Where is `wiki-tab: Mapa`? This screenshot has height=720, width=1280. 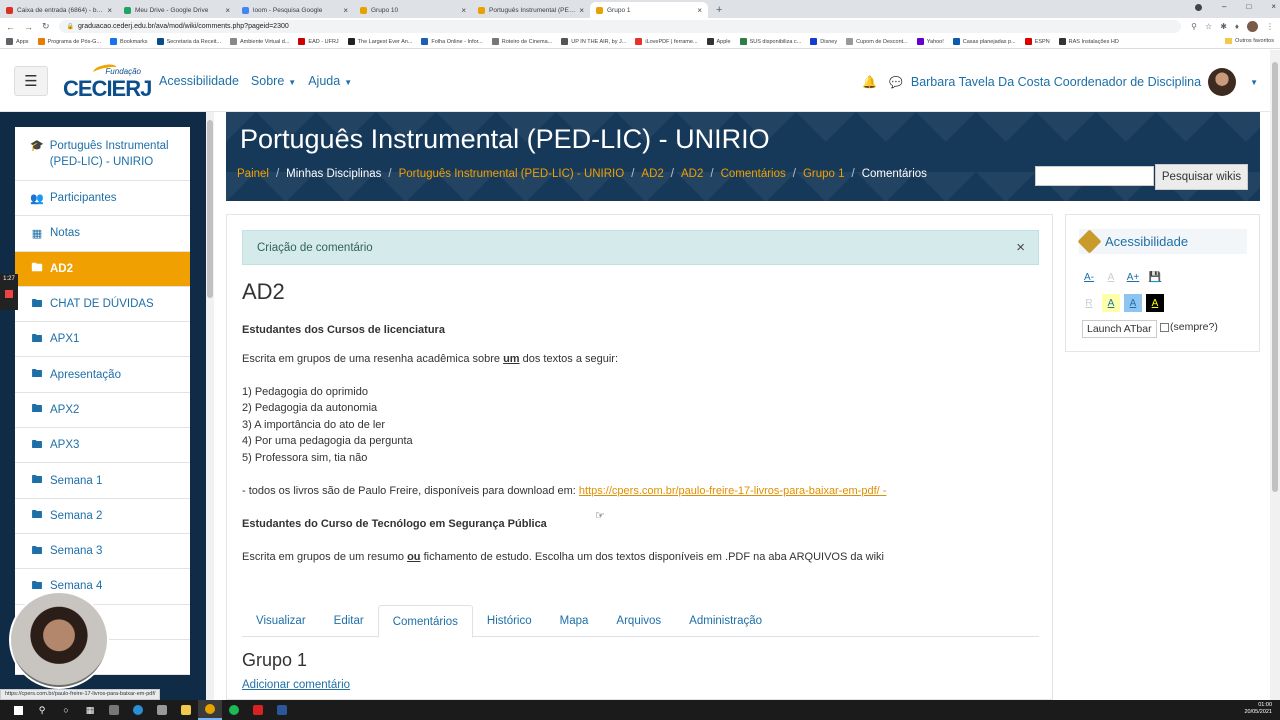 wiki-tab: Mapa is located at coordinates (574, 621).